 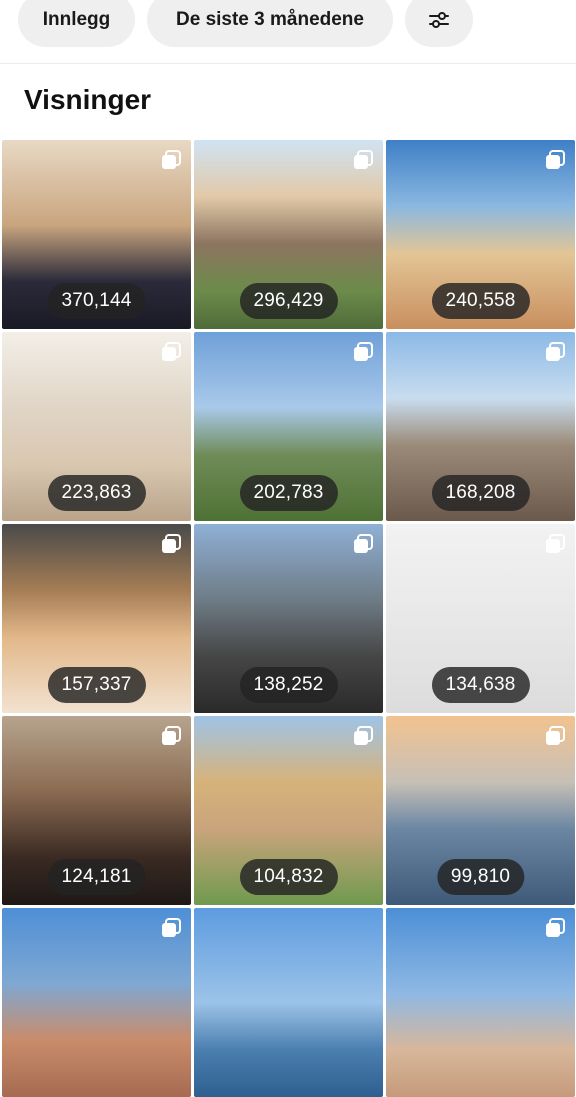 What do you see at coordinates (288, 493) in the screenshot?
I see `views-count-badge: 202,783` at bounding box center [288, 493].